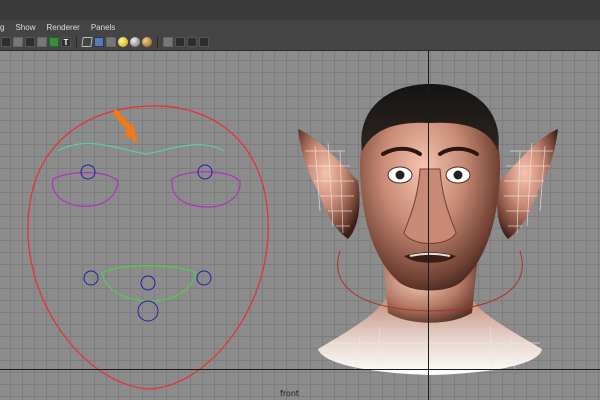 This screenshot has height=400, width=600. What do you see at coordinates (204, 42) in the screenshot?
I see `node-hierarchy-icon` at bounding box center [204, 42].